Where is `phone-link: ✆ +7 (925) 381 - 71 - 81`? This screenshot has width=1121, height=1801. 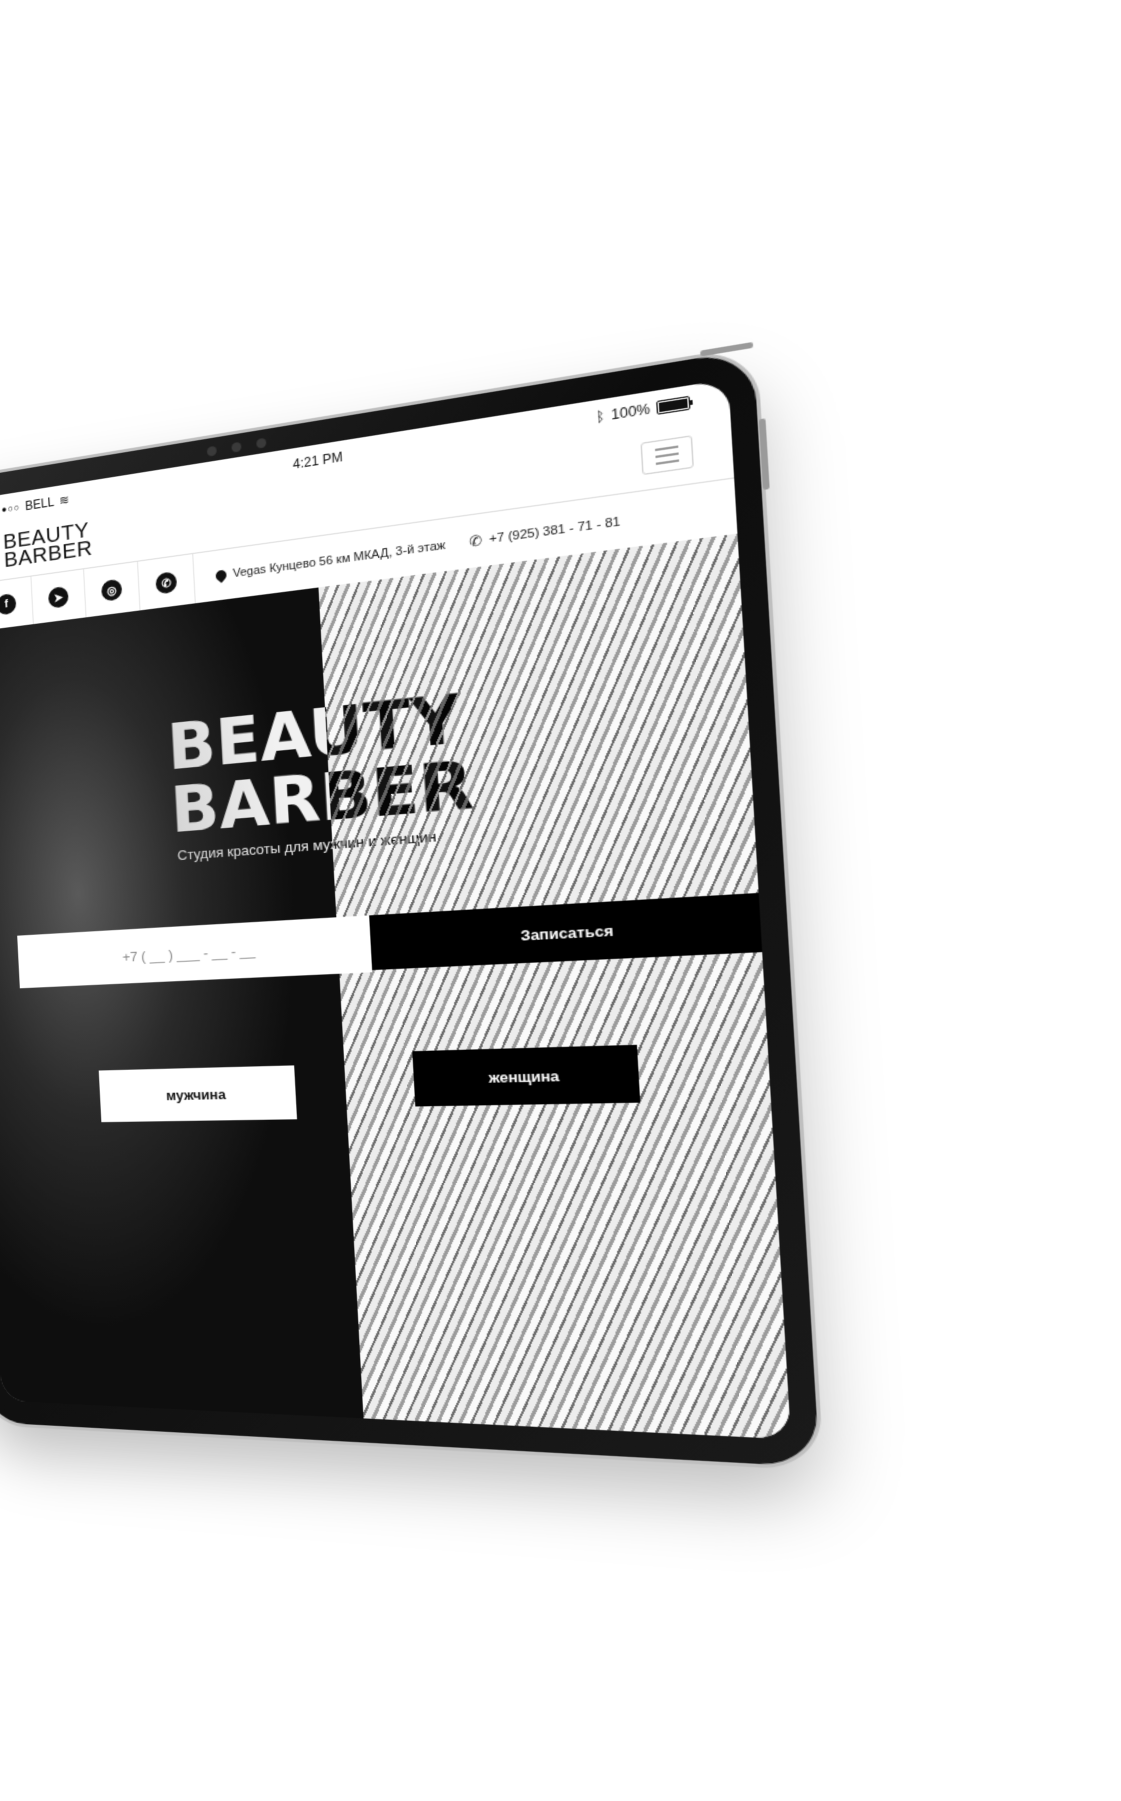 phone-link: ✆ +7 (925) 381 - 71 - 81 is located at coordinates (545, 532).